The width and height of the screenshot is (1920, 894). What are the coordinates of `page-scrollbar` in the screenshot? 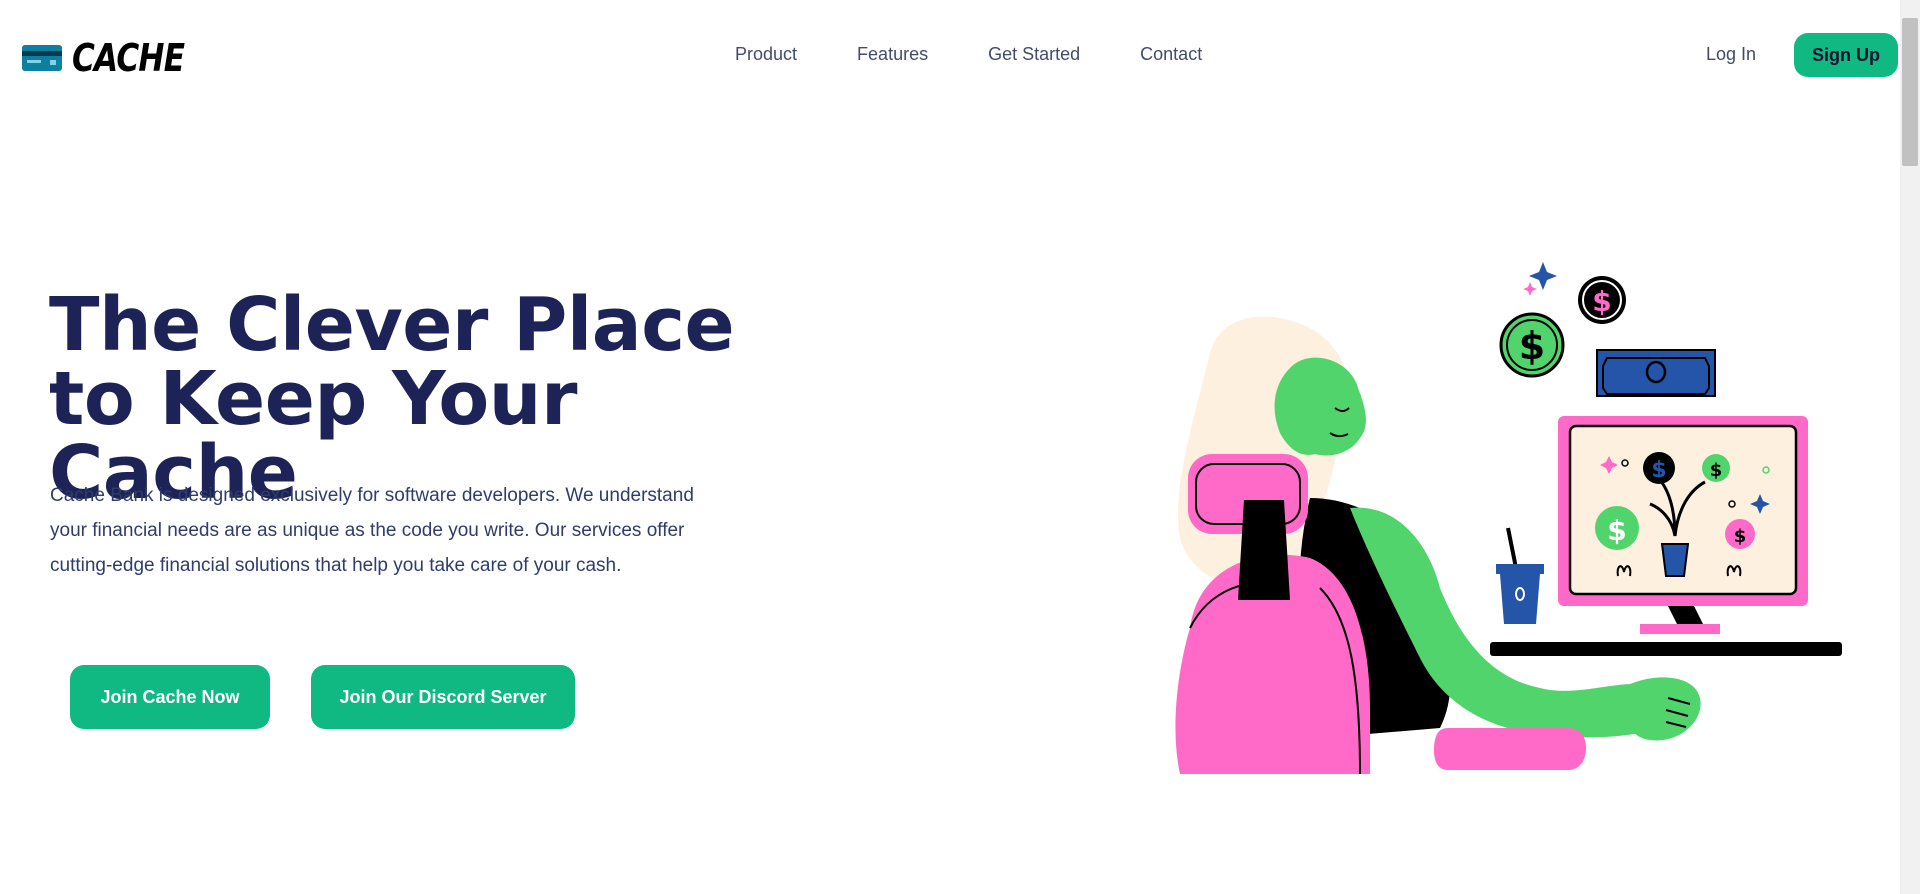 It's located at (1910, 447).